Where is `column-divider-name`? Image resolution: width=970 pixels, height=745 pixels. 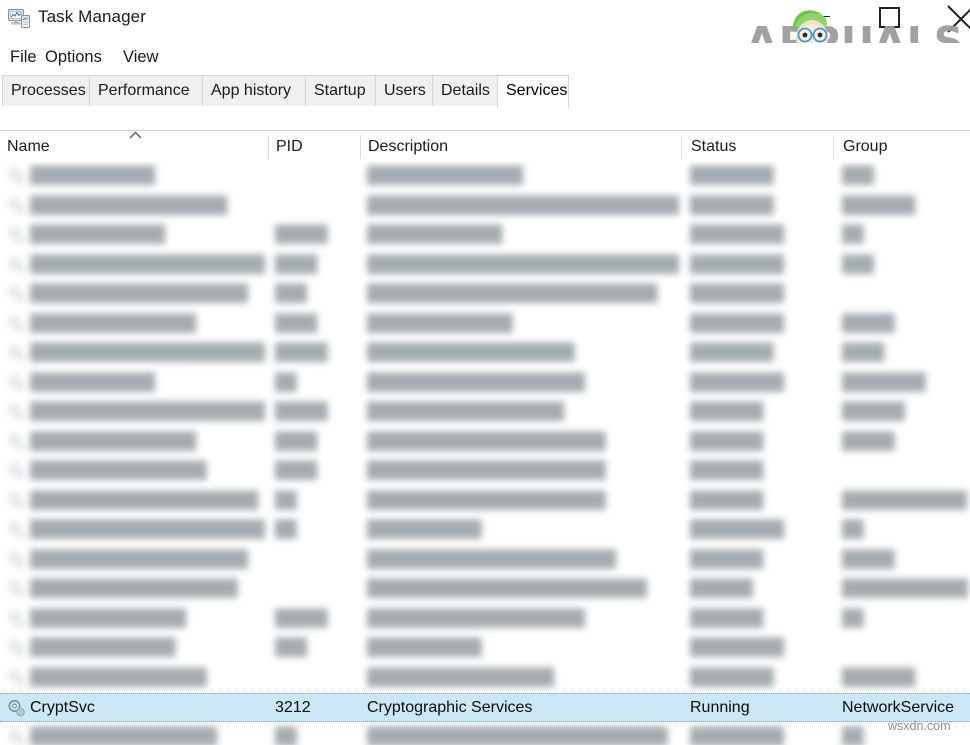
column-divider-name is located at coordinates (268, 147).